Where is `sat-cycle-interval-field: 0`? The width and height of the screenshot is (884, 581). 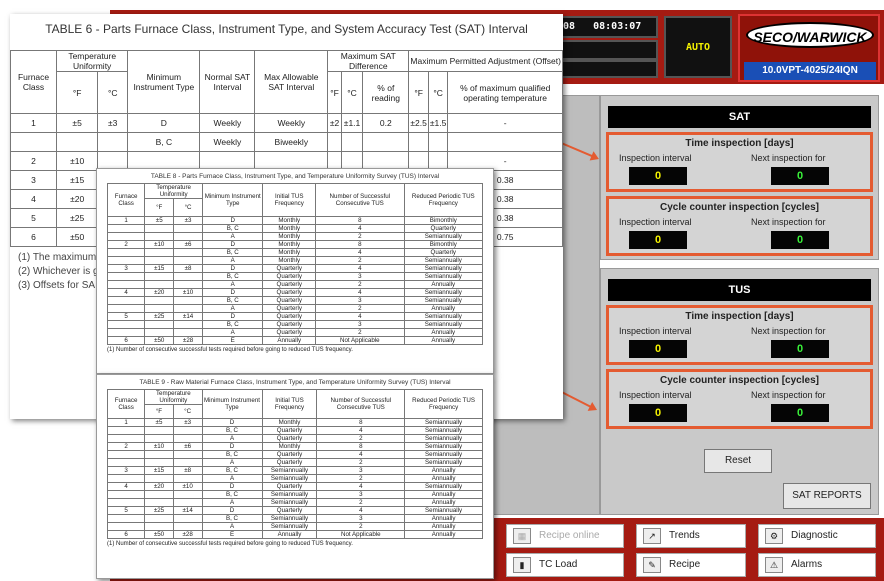
sat-cycle-interval-field: 0 is located at coordinates (658, 240).